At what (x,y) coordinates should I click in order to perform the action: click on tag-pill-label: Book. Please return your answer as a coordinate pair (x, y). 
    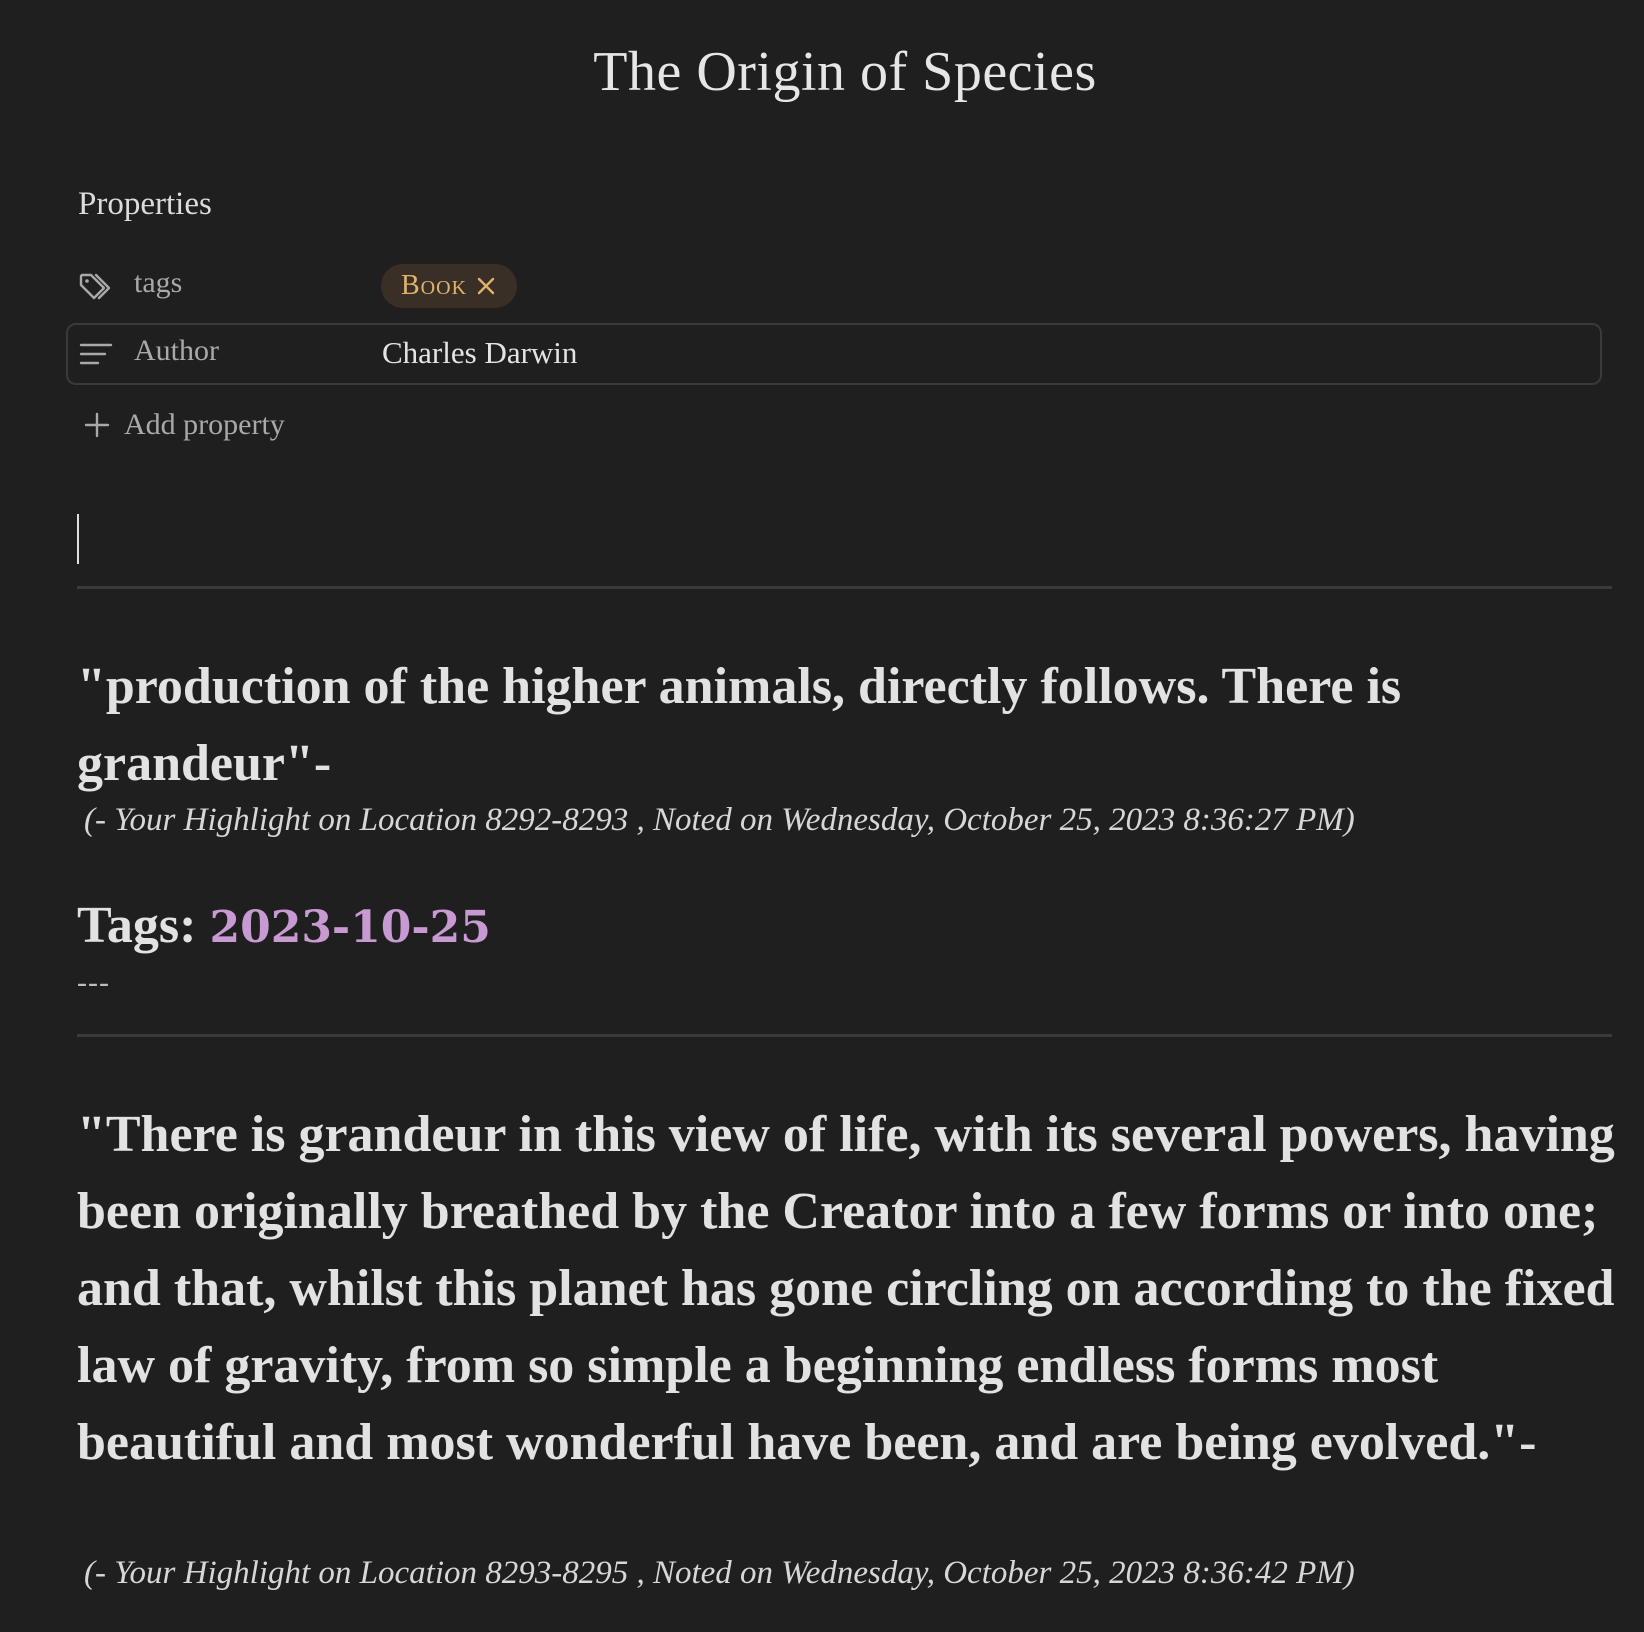
    Looking at the image, I should click on (434, 285).